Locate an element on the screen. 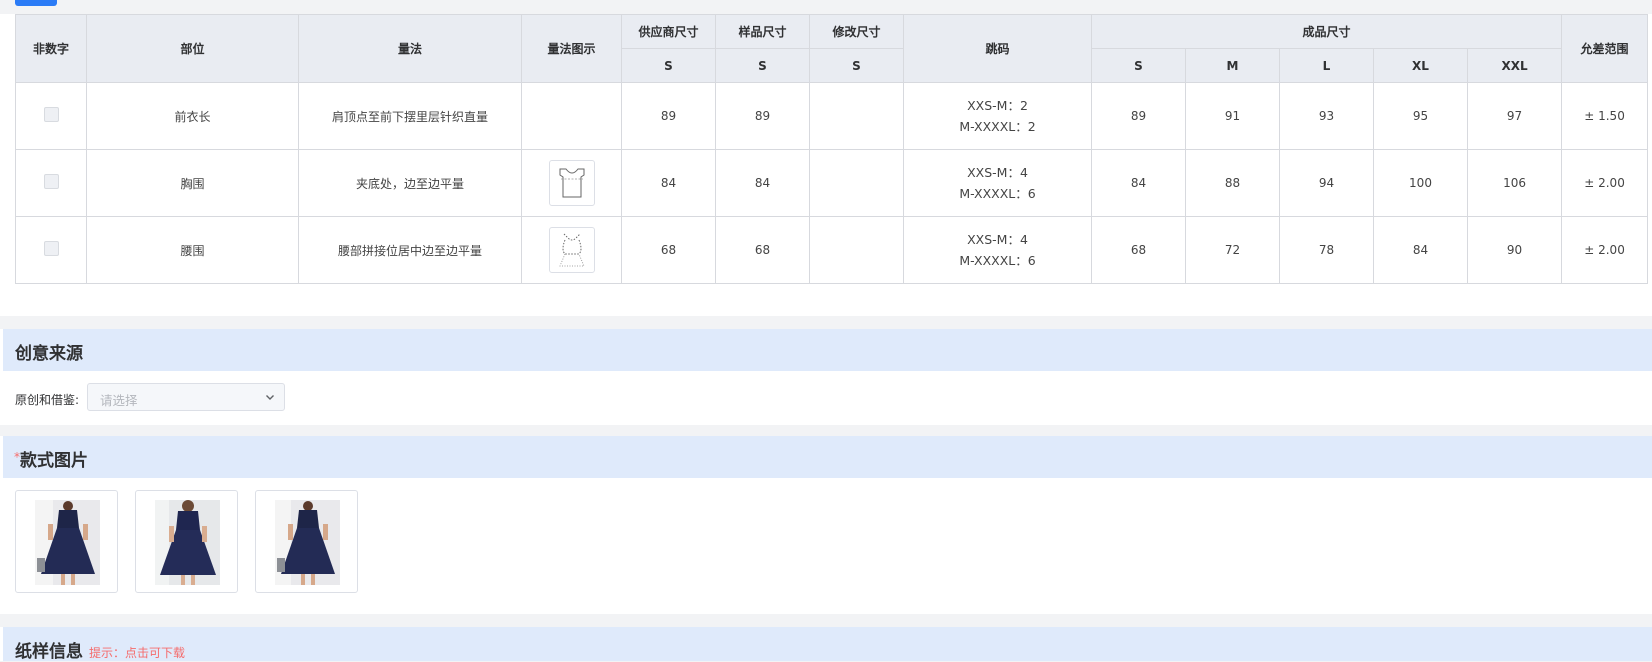  select-placeholder: 请选择 is located at coordinates (119, 400).